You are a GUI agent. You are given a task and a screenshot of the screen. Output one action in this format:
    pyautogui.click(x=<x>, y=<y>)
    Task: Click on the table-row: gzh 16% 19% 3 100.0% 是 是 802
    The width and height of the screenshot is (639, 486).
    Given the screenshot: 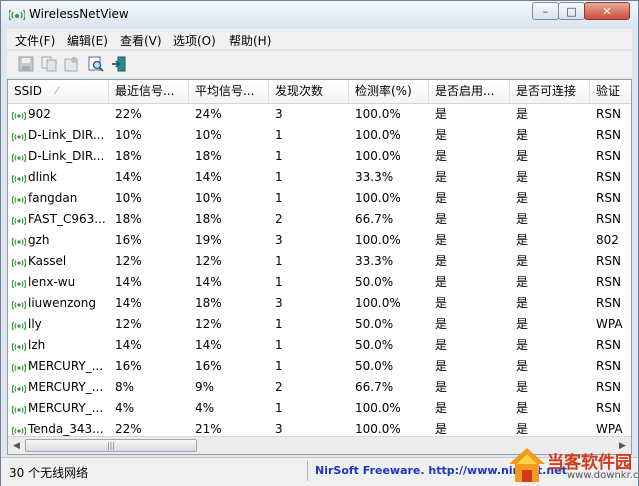 What is the action you would take?
    pyautogui.click(x=319, y=240)
    